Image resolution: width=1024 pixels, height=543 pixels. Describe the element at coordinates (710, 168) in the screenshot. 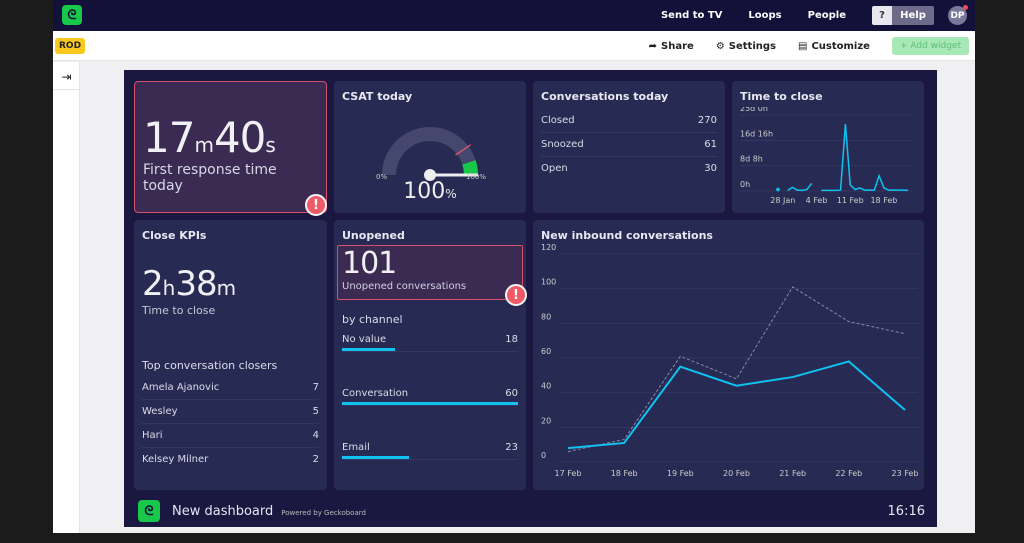

I see `item-value: 30` at that location.